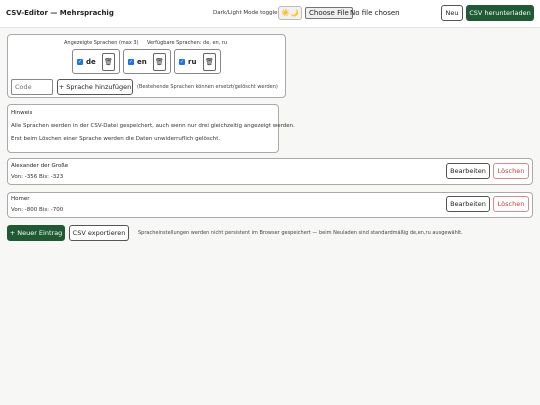 The width and height of the screenshot is (540, 405). Describe the element at coordinates (187, 43) in the screenshot. I see `available-languages-label: Verfügbare Sprachen: de, en, ru` at that location.